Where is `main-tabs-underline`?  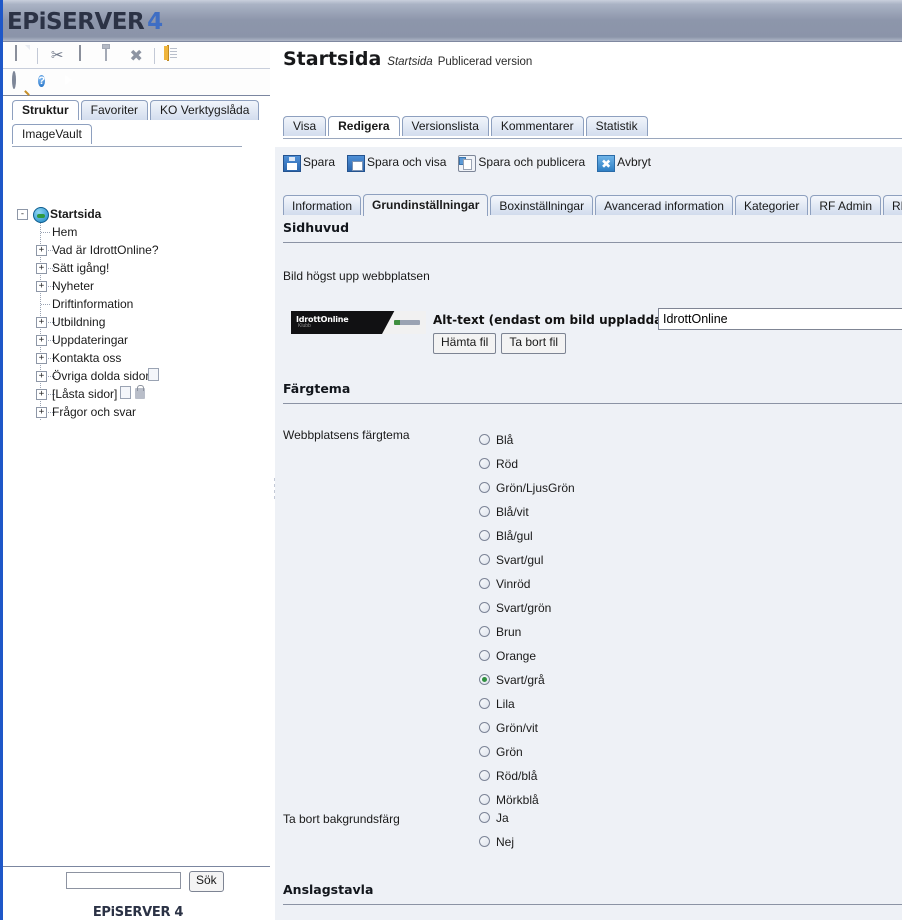
main-tabs-underline is located at coordinates (592, 138).